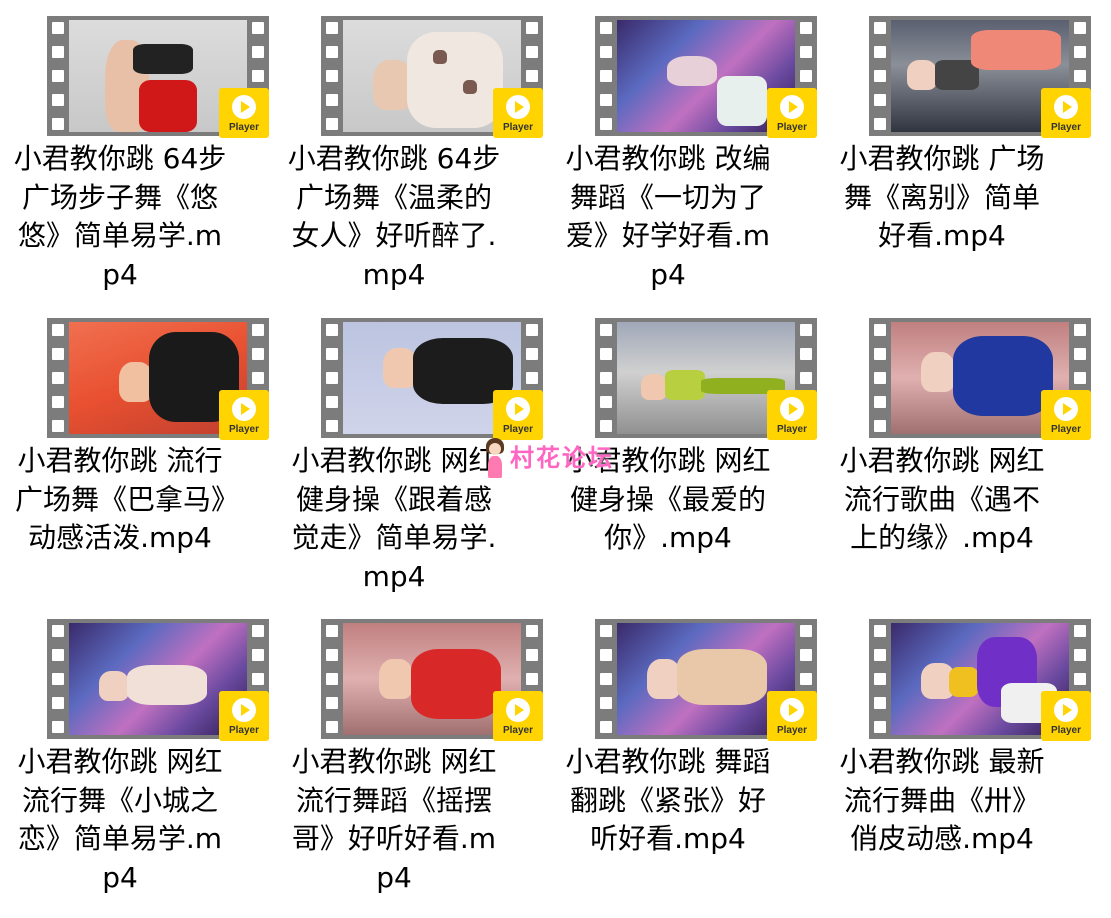  I want to click on girl-avatar-icon, so click(495, 460).